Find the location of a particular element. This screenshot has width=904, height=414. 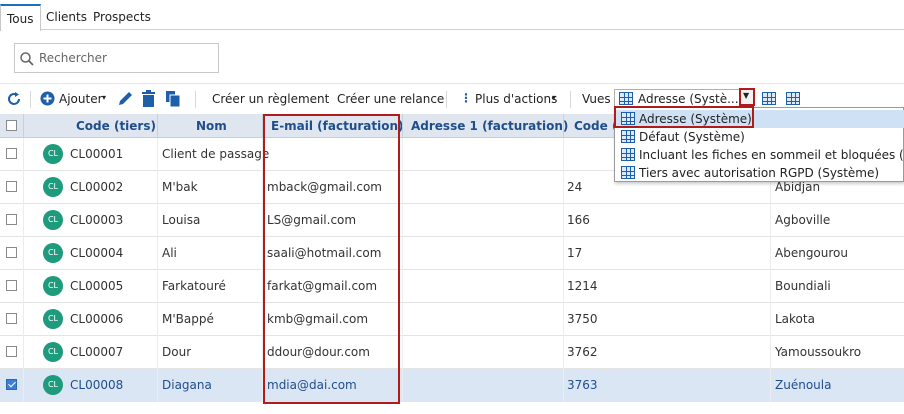

cell-code: CL00002 is located at coordinates (97, 187).